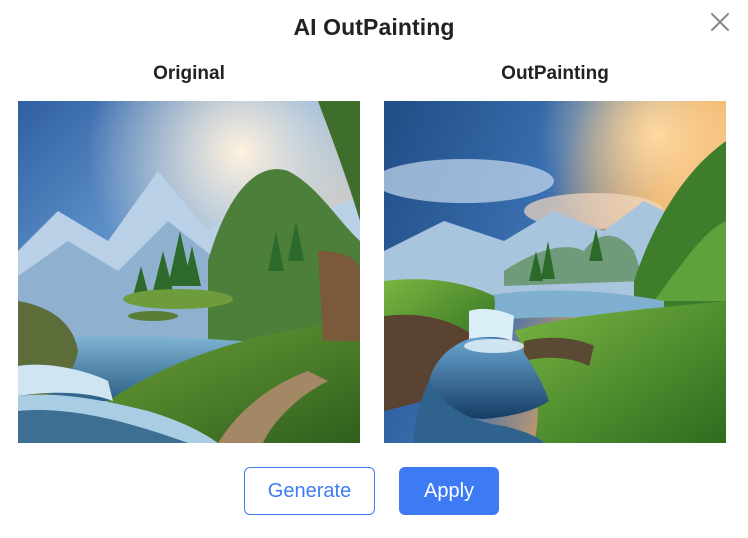 The height and width of the screenshot is (538, 748). What do you see at coordinates (555, 73) in the screenshot?
I see `outpainting-label: OutPainting` at bounding box center [555, 73].